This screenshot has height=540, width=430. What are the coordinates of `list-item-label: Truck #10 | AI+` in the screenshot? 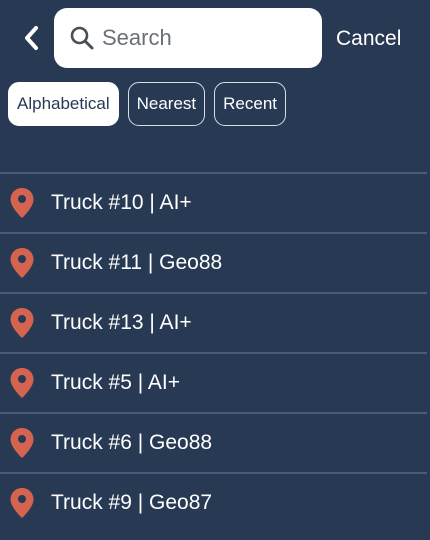 It's located at (121, 202).